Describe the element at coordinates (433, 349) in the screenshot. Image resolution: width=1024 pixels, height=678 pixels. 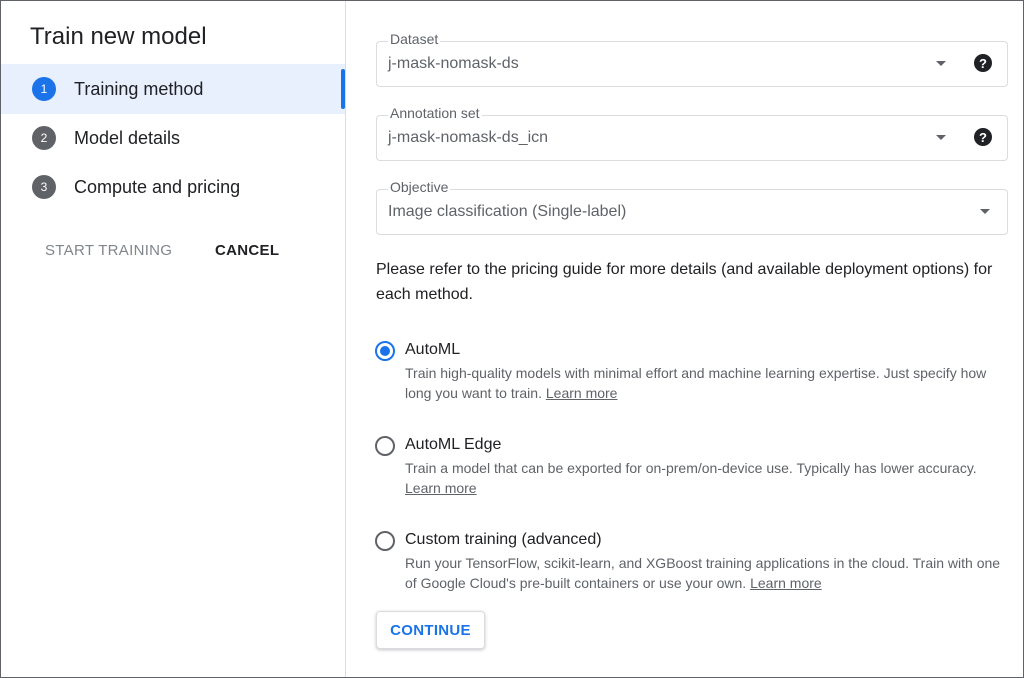
I see `option-title: AutoML` at that location.